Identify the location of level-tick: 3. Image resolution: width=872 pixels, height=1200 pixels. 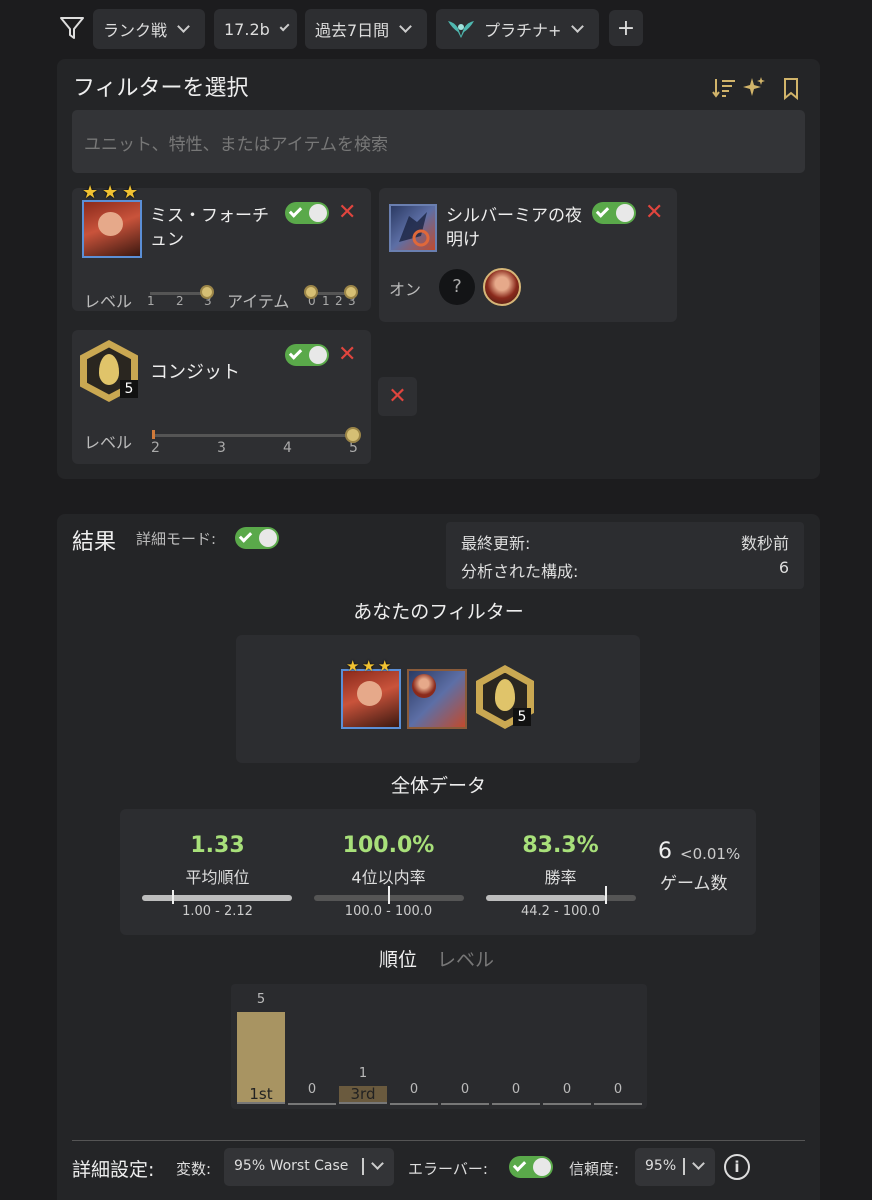
(221, 448).